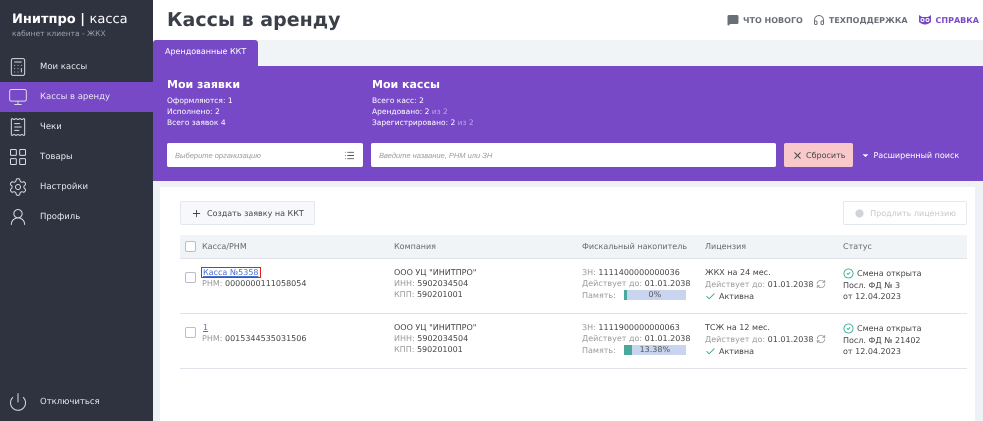 Image resolution: width=983 pixels, height=421 pixels. What do you see at coordinates (818, 20) in the screenshot?
I see `headphones-icon` at bounding box center [818, 20].